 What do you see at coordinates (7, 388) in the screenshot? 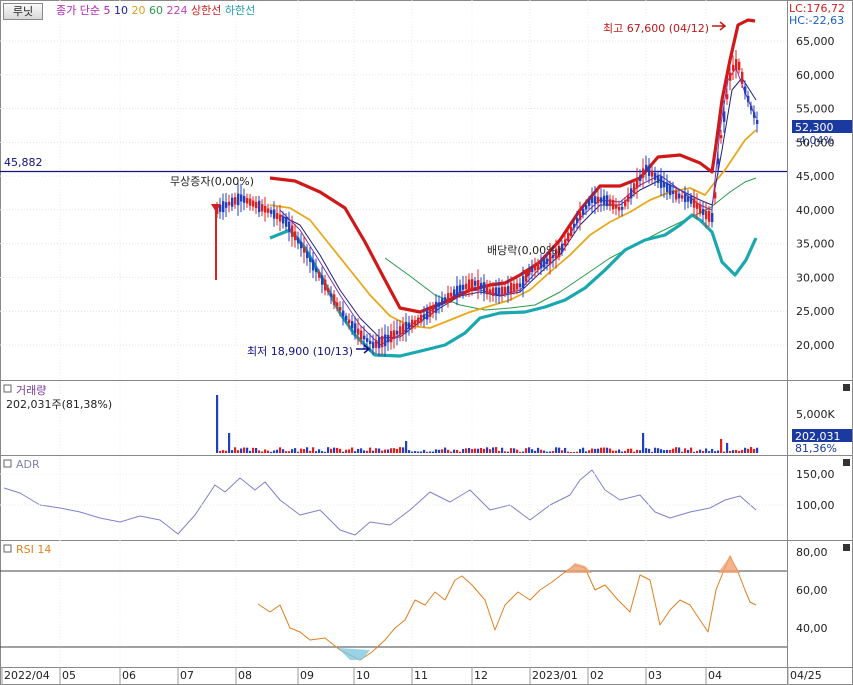
I see `volume-panel-icon` at bounding box center [7, 388].